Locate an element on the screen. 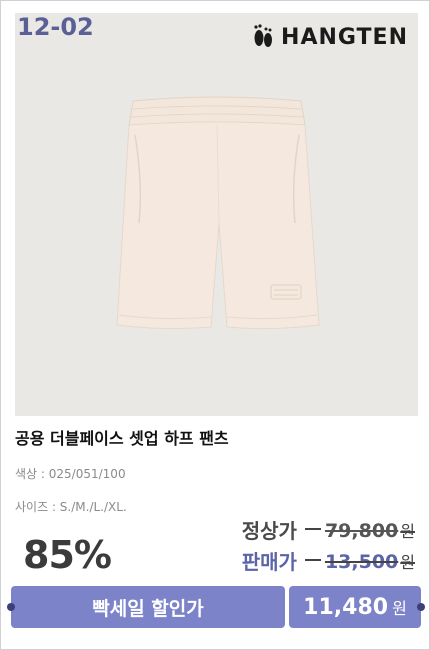  sale-price-label: 판매가 is located at coordinates (269, 562).